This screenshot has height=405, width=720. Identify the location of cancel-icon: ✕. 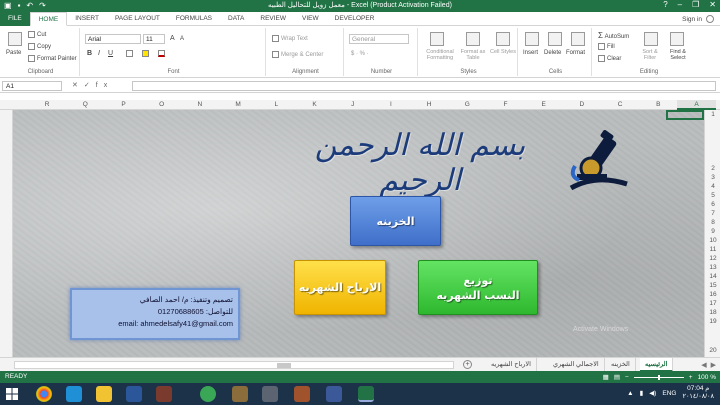
(78, 85).